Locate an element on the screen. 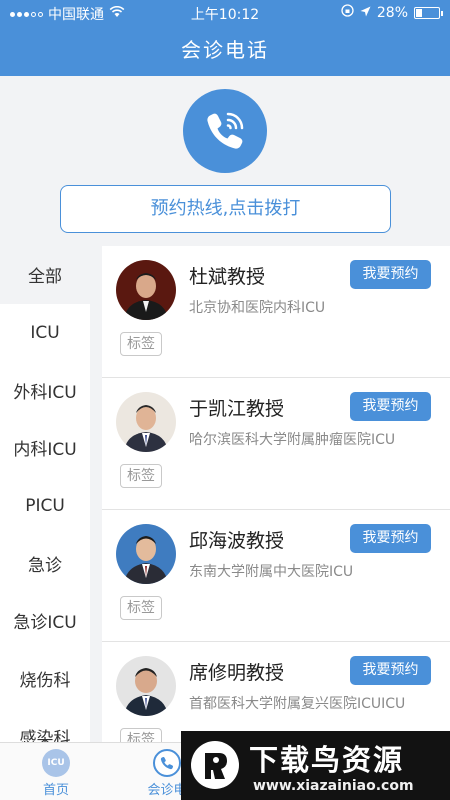 Image resolution: width=450 pixels, height=800 pixels. icu-icon: ICU is located at coordinates (56, 763).